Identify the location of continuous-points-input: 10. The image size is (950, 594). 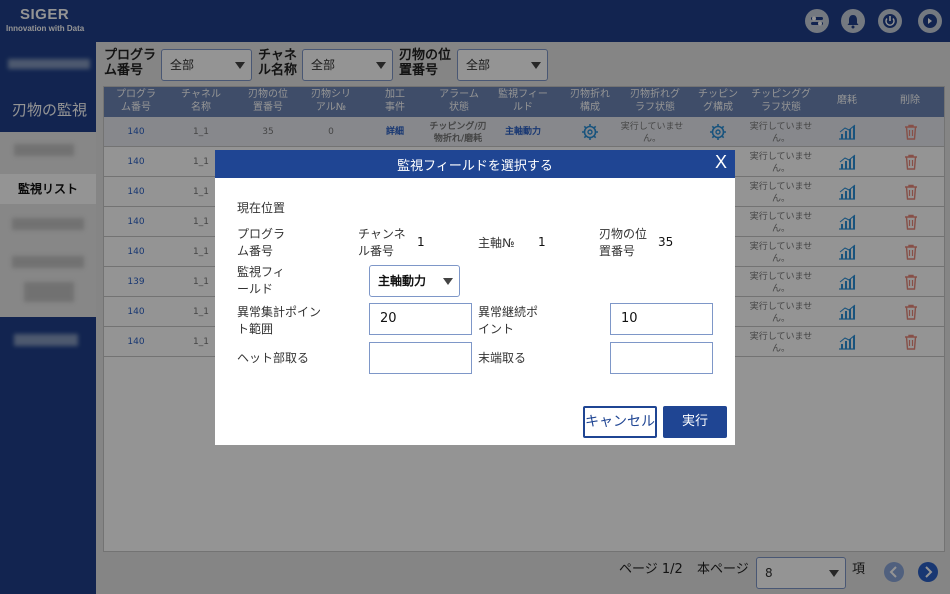
(661, 319).